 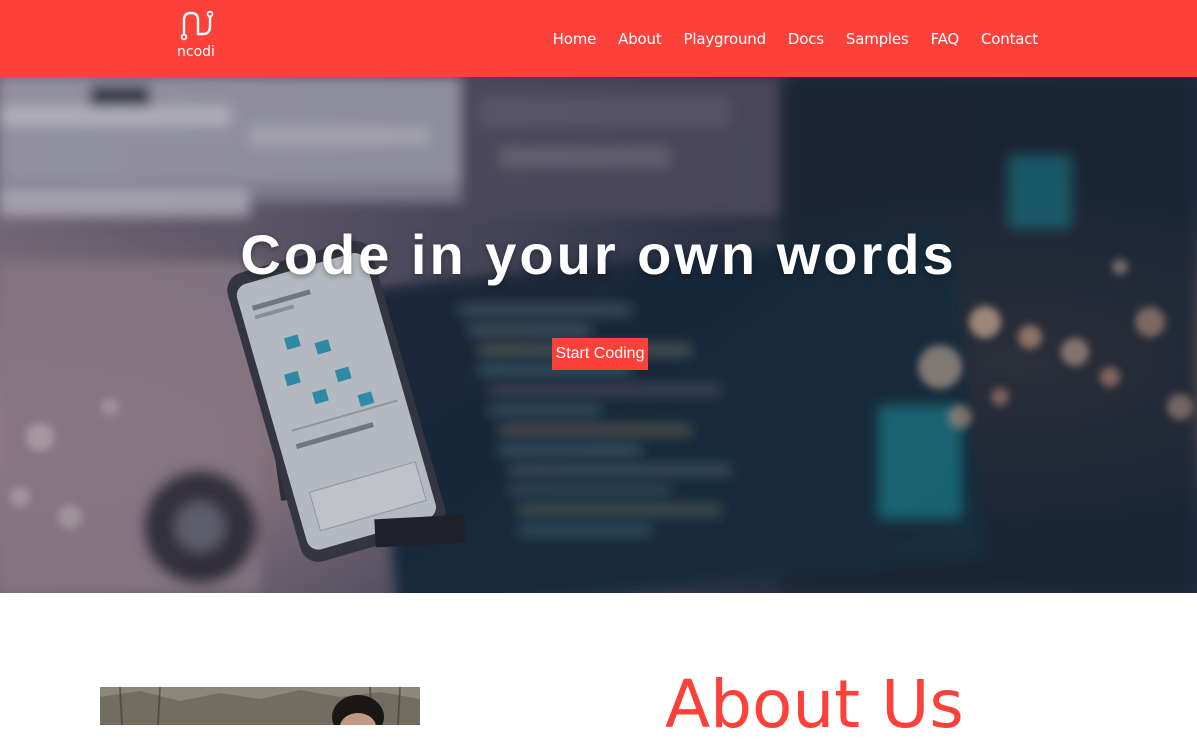 I want to click on nav-faq: FAQ, so click(x=945, y=39).